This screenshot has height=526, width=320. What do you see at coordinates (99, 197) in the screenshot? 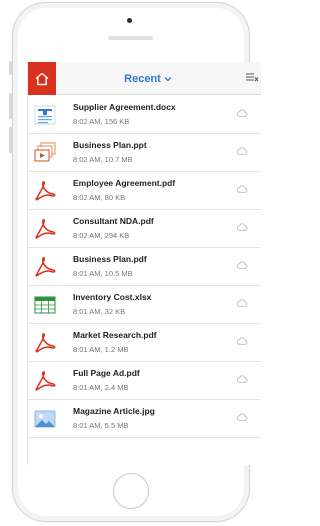
I see `file-meta: 8:02 AM, 80 KB` at bounding box center [99, 197].